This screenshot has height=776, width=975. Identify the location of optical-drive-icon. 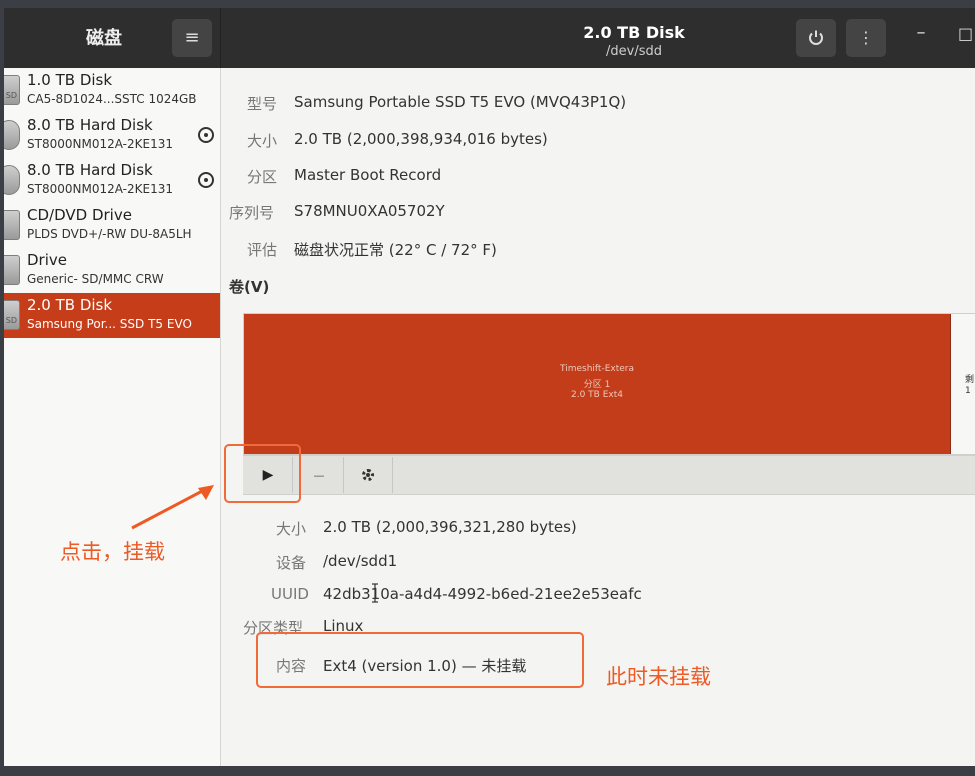
(12, 225).